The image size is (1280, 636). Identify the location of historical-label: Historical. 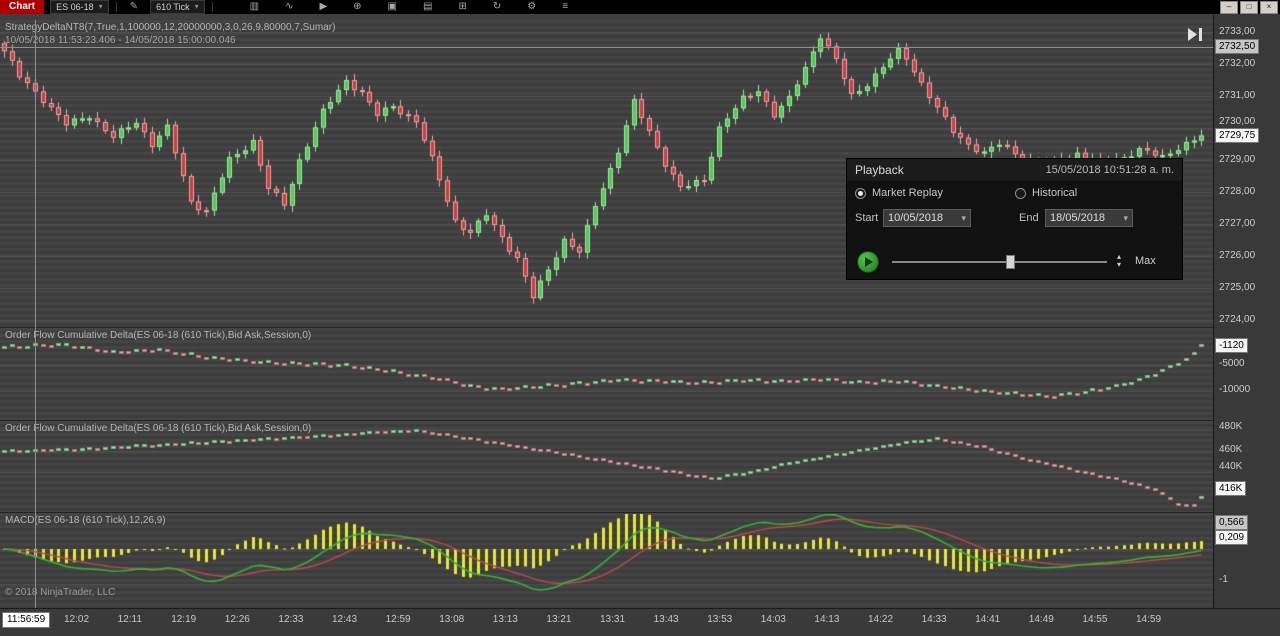
(1055, 193).